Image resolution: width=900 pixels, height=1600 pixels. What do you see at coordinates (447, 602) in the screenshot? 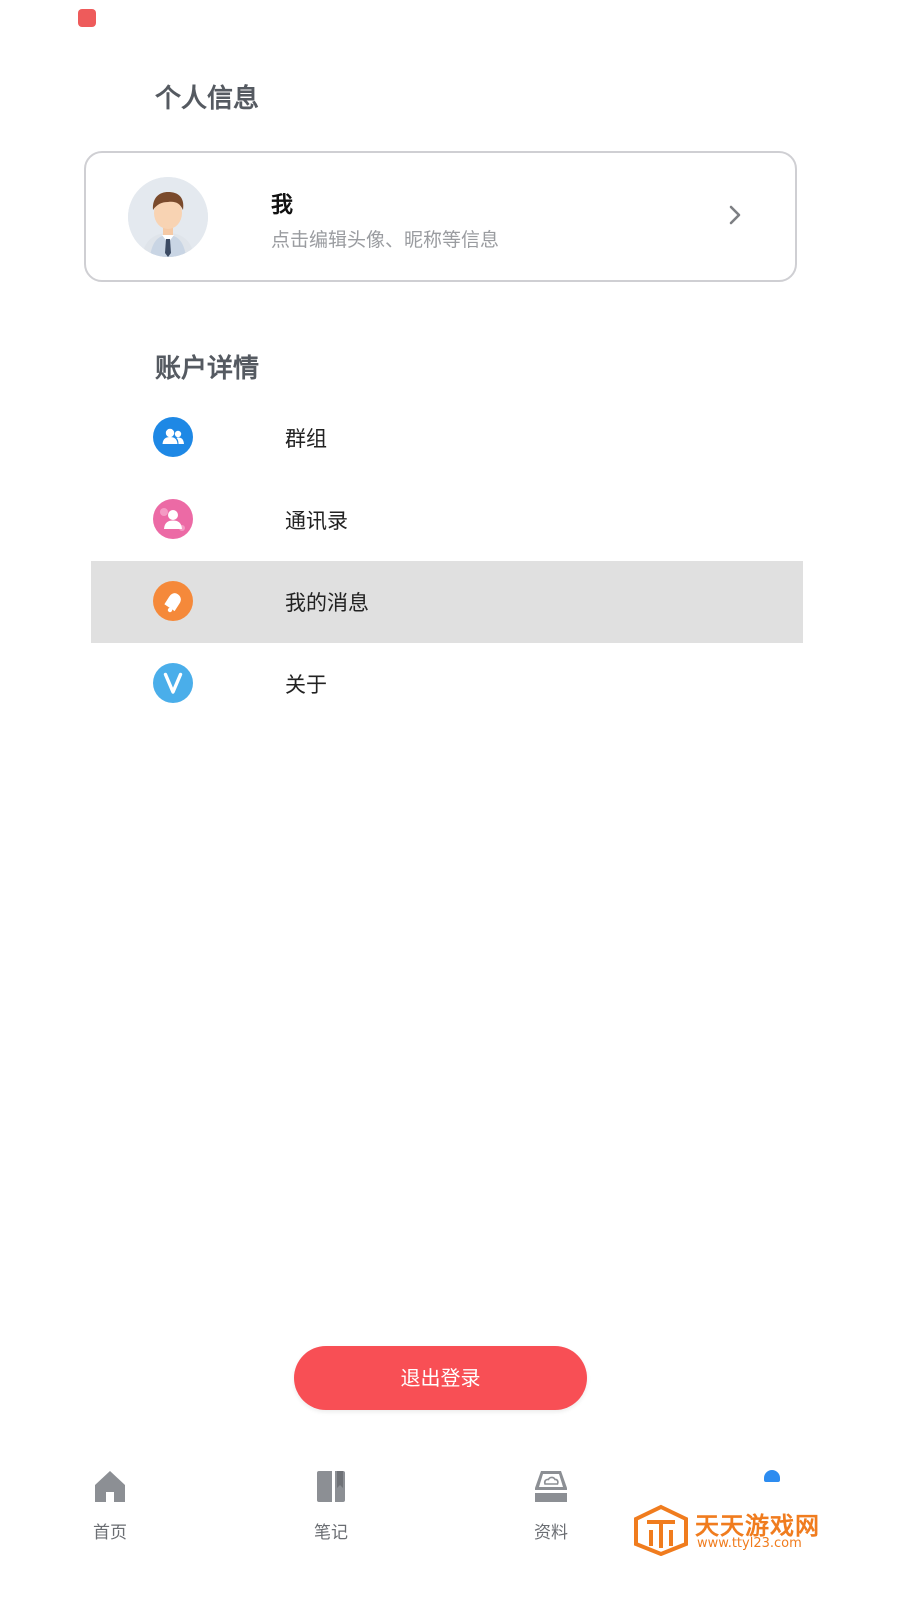
I see `menu-item-my-messages: 我的消息` at bounding box center [447, 602].